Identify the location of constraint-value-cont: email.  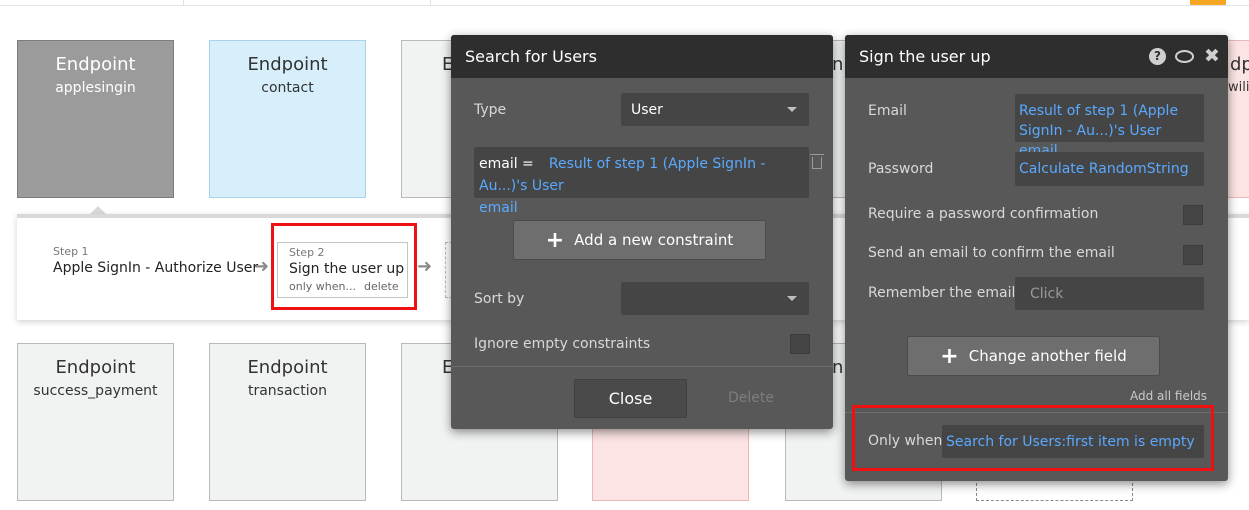
(644, 208).